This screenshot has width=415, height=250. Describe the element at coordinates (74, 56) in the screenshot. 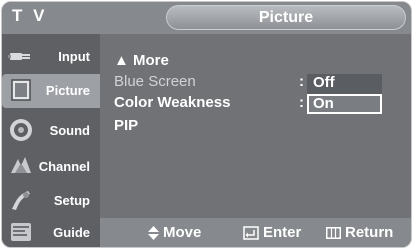

I see `sidebar-item-label: Input` at that location.